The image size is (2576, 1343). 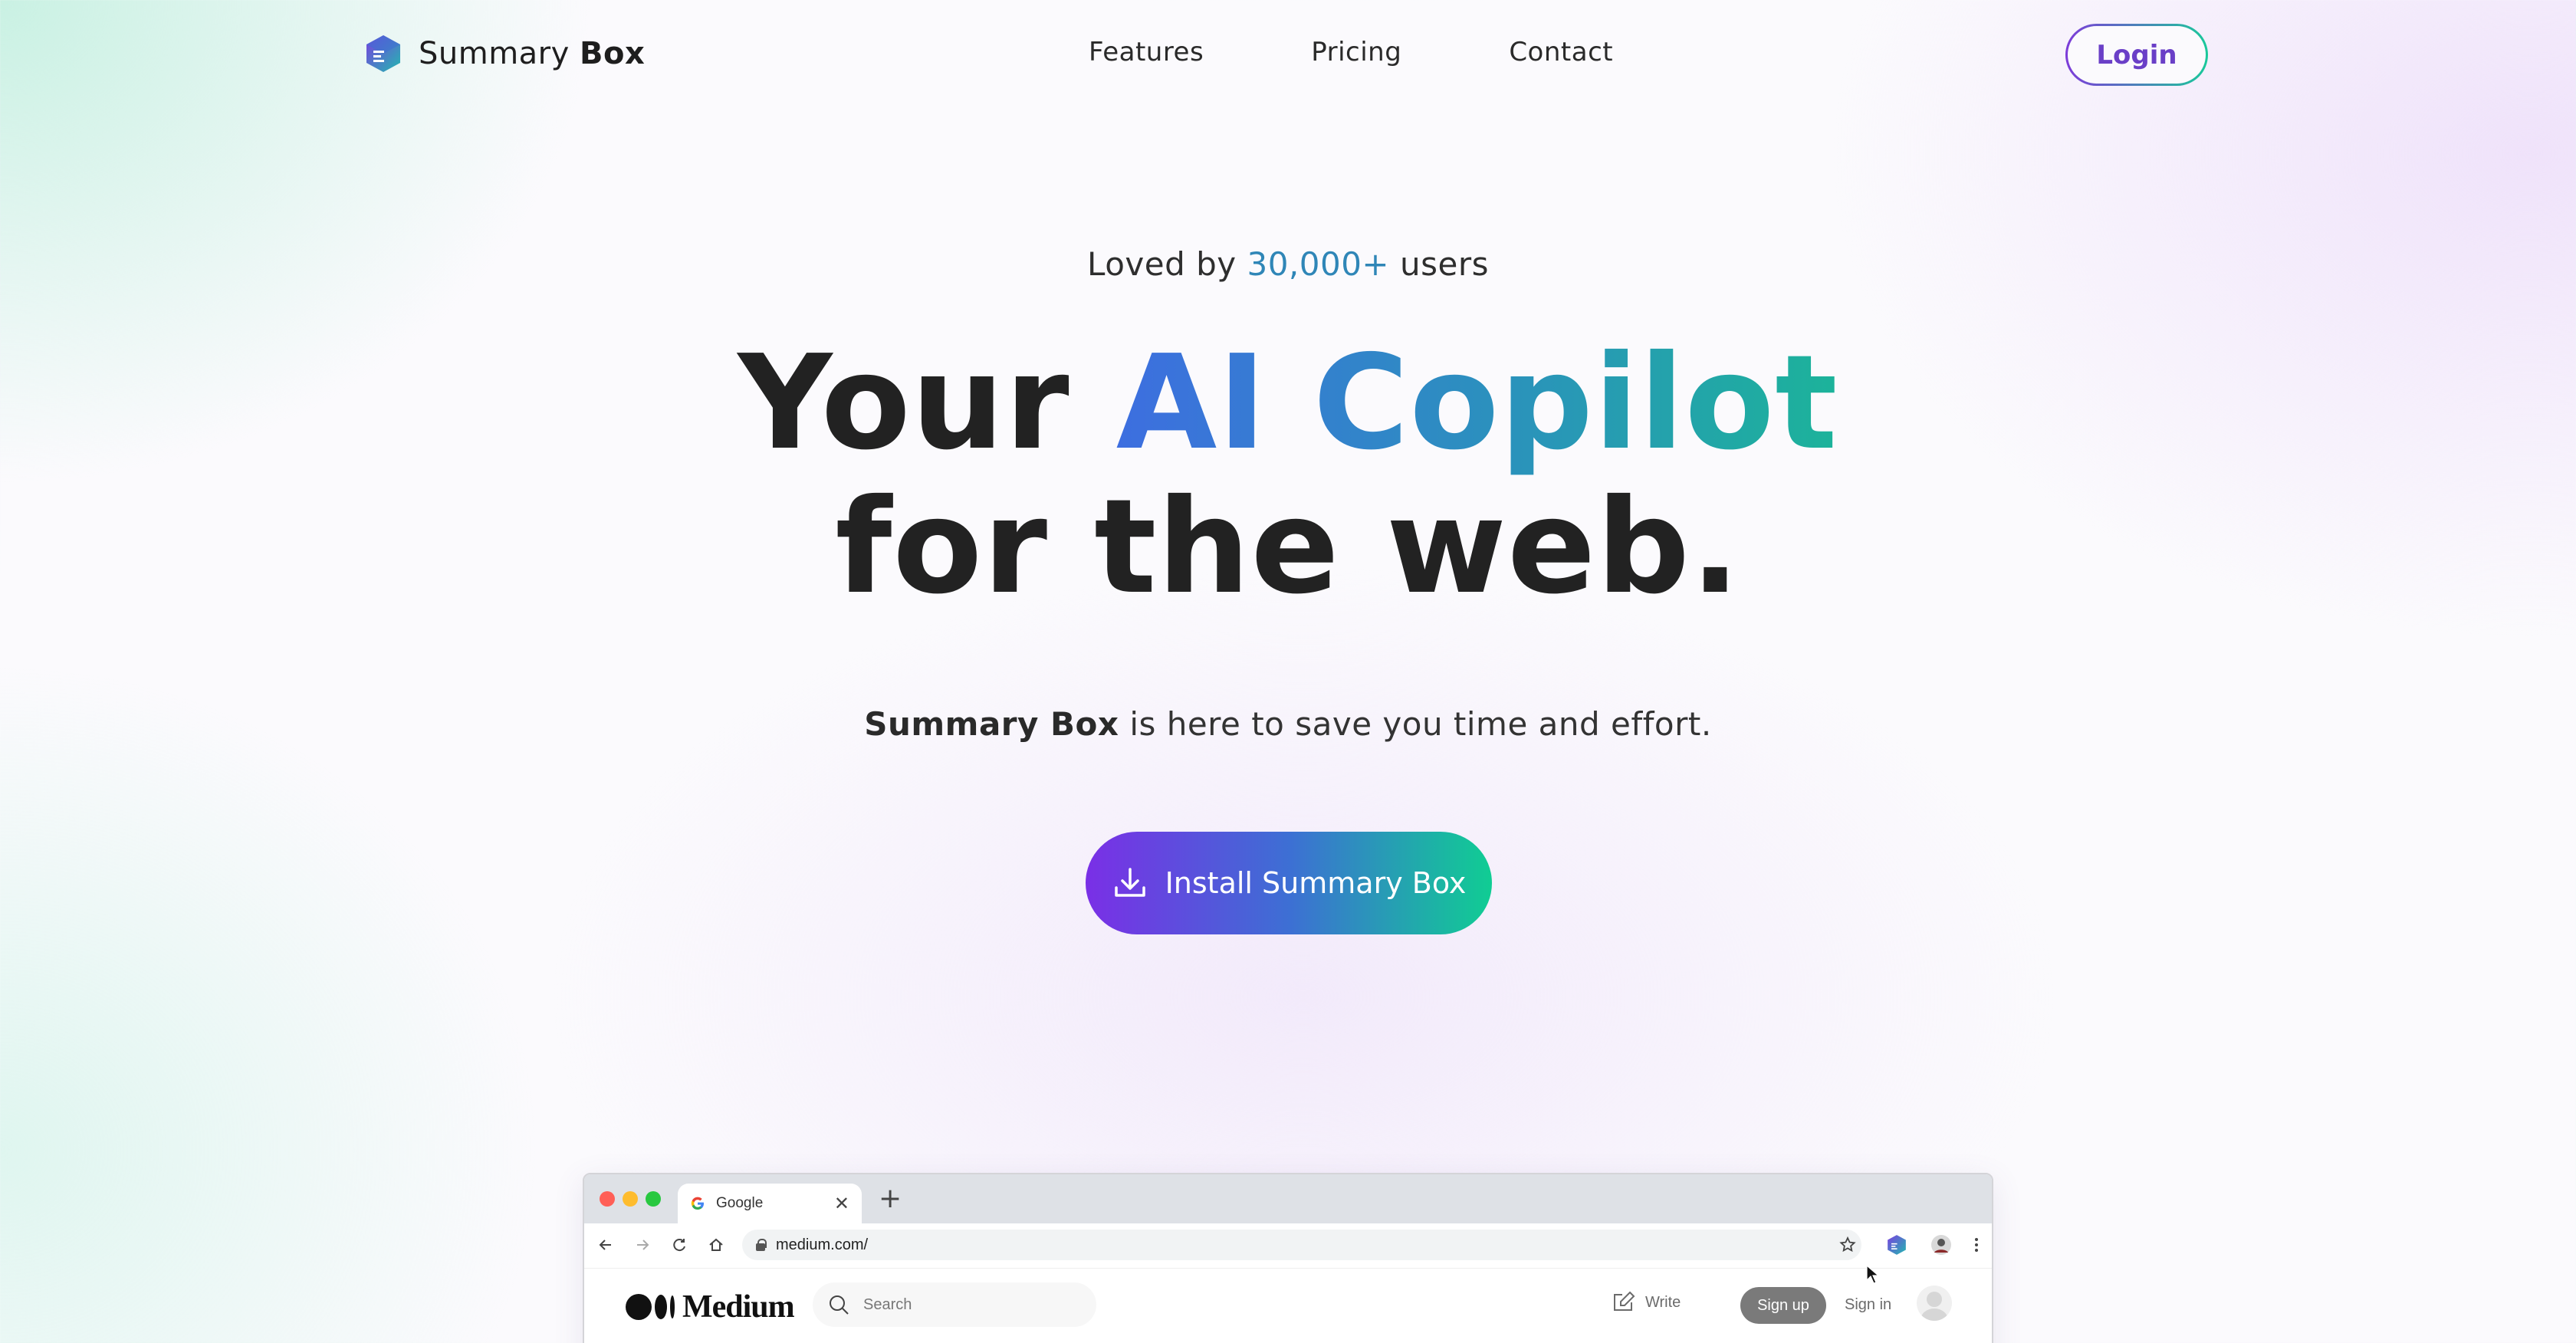 What do you see at coordinates (1783, 1306) in the screenshot?
I see `medium-signup-button: Sign up` at bounding box center [1783, 1306].